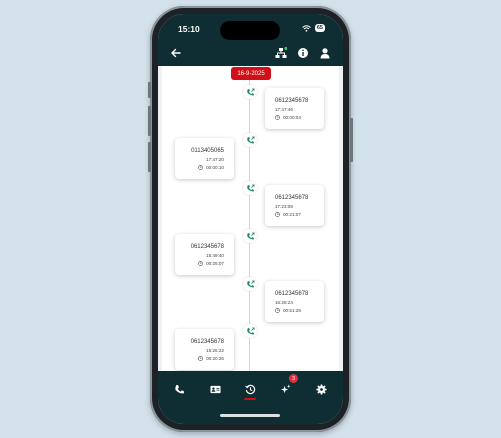 This screenshot has height=438, width=501. I want to click on duration-value: 00:51:29, so click(292, 310).